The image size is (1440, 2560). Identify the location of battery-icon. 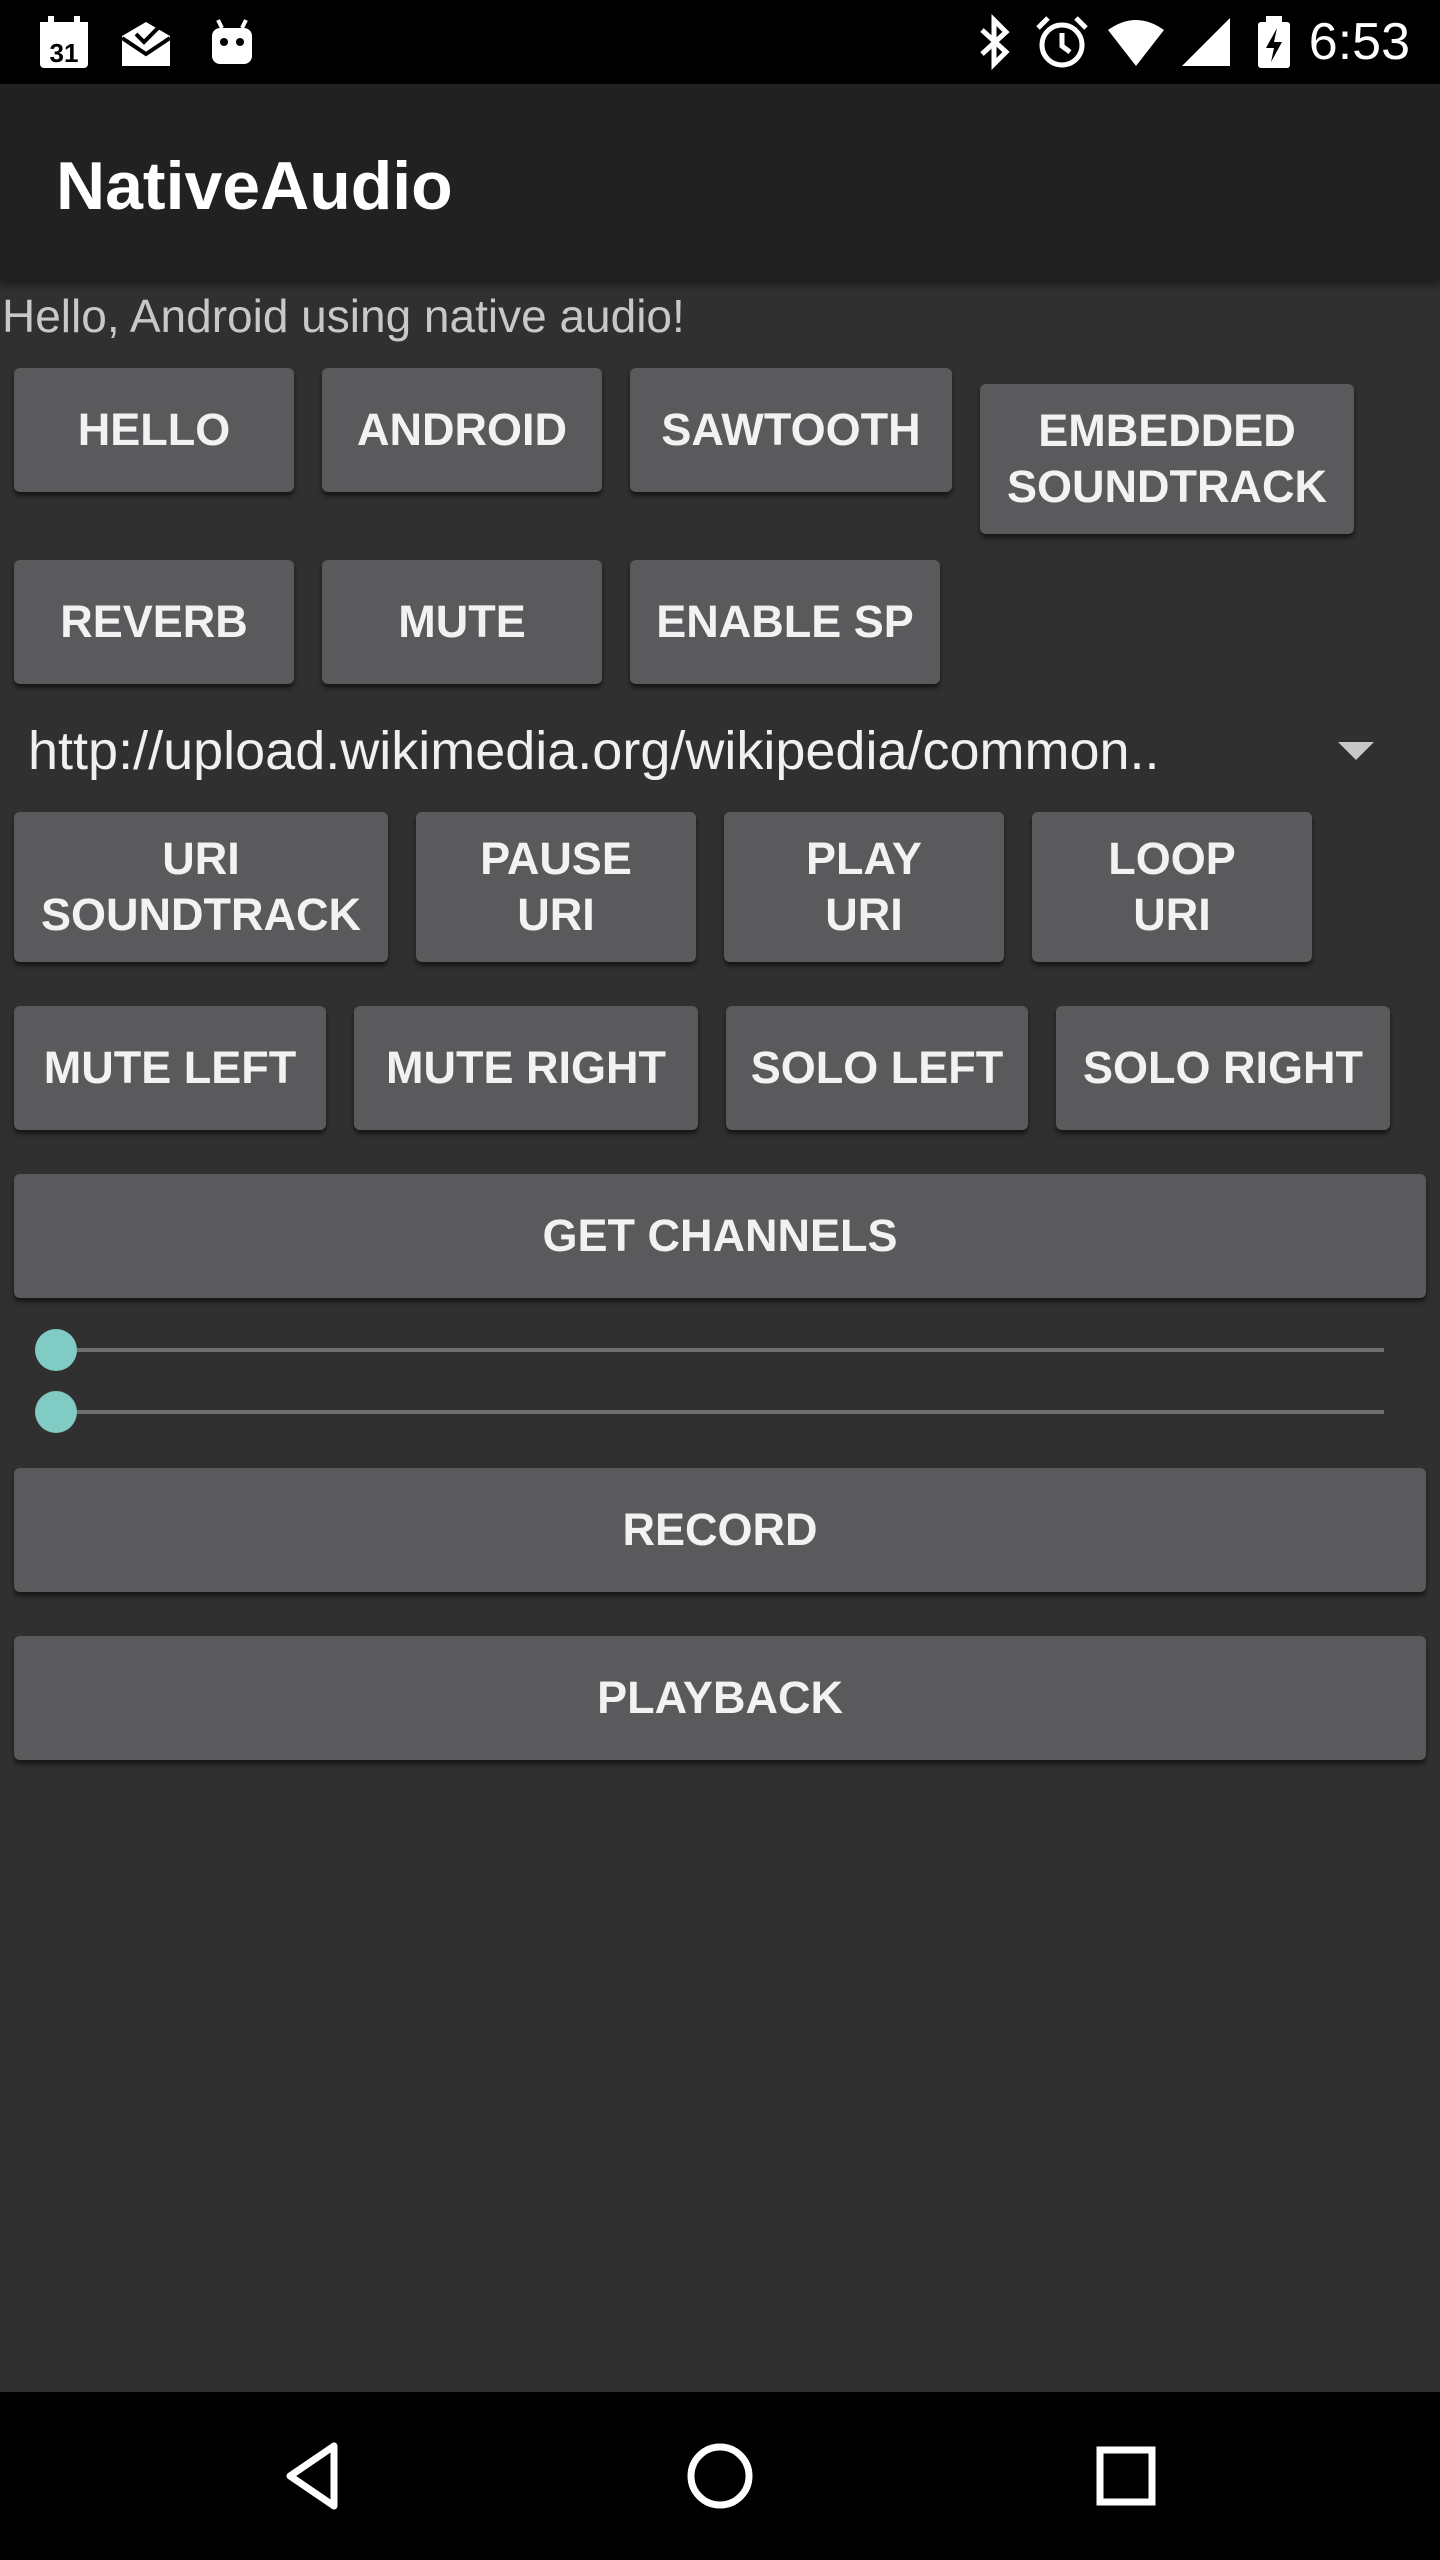
(1274, 42).